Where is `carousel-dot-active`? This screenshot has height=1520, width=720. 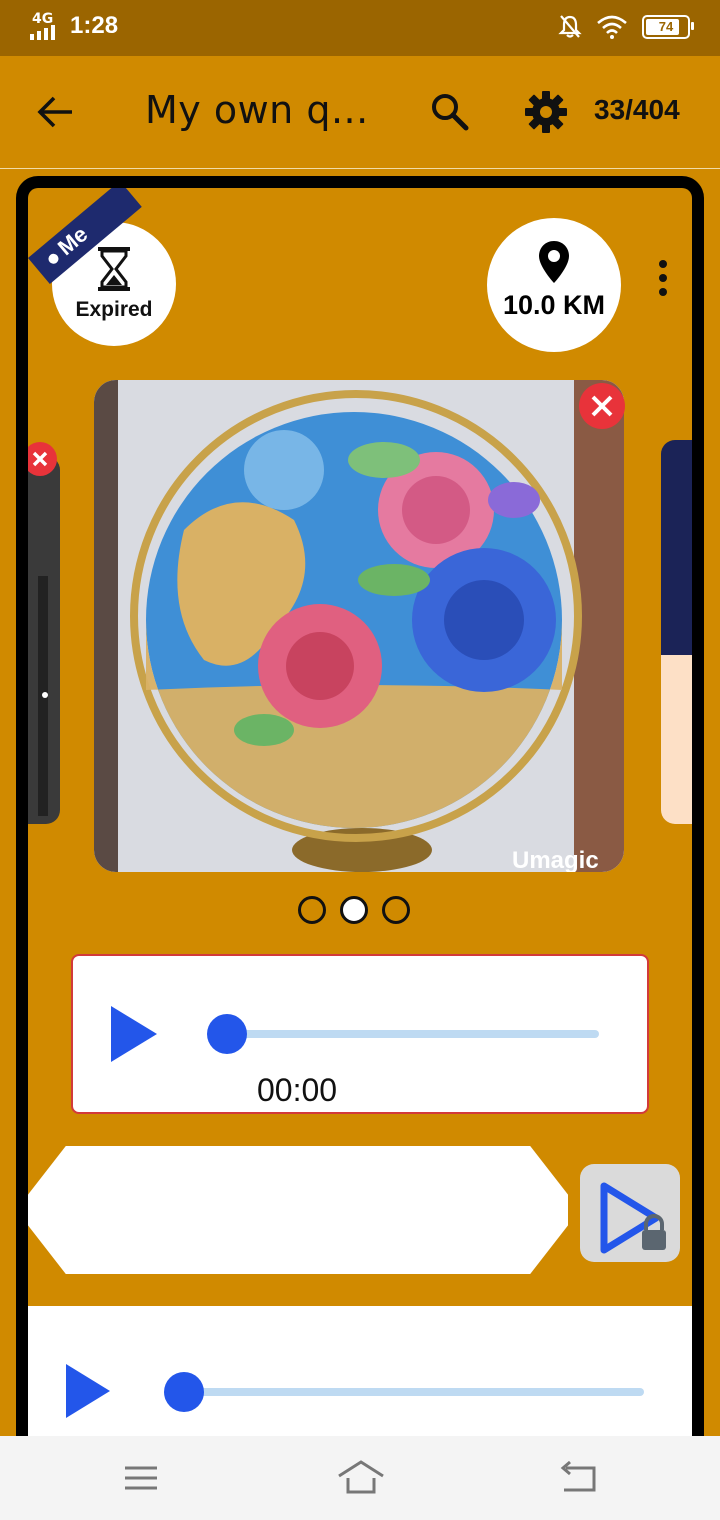 carousel-dot-active is located at coordinates (354, 910).